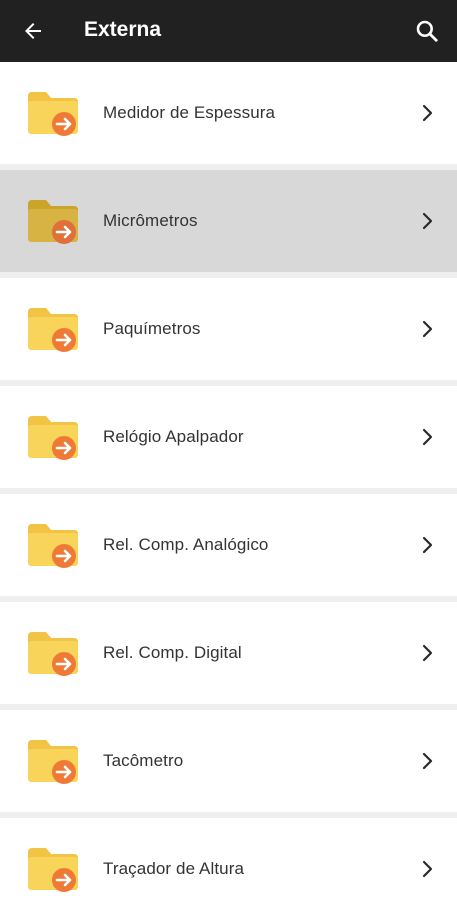 This screenshot has height=920, width=457. I want to click on list-item-label: Rel. Comp. Digital, so click(172, 652).